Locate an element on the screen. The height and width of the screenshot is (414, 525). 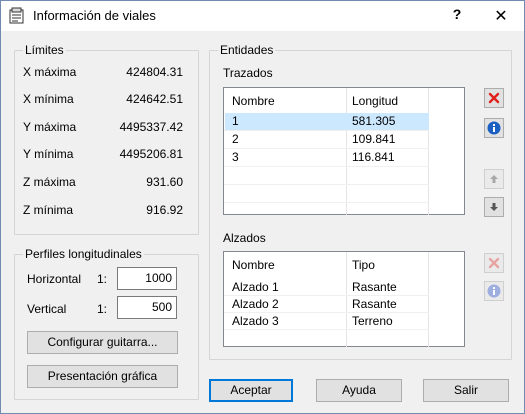
entidades-legend: Entidades is located at coordinates (247, 50).